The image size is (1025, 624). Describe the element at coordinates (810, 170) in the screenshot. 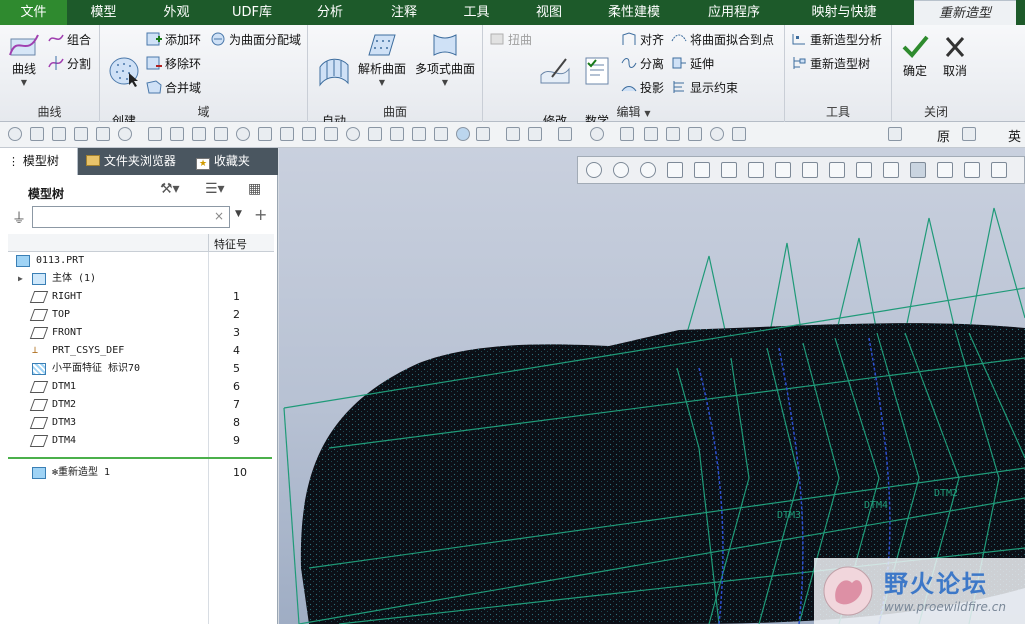

I see `perspective-icon` at that location.